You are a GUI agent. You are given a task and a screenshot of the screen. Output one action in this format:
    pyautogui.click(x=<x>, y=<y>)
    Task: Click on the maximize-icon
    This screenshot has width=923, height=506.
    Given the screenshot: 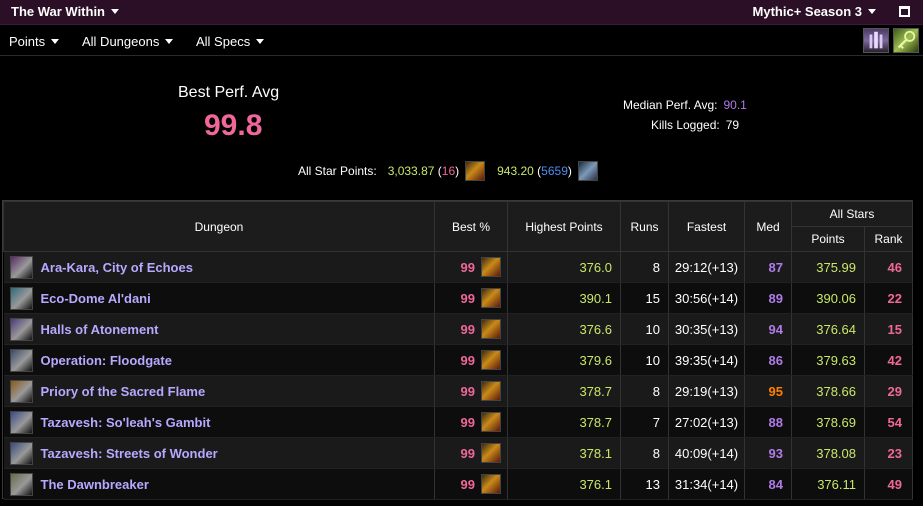 What is the action you would take?
    pyautogui.click(x=904, y=11)
    